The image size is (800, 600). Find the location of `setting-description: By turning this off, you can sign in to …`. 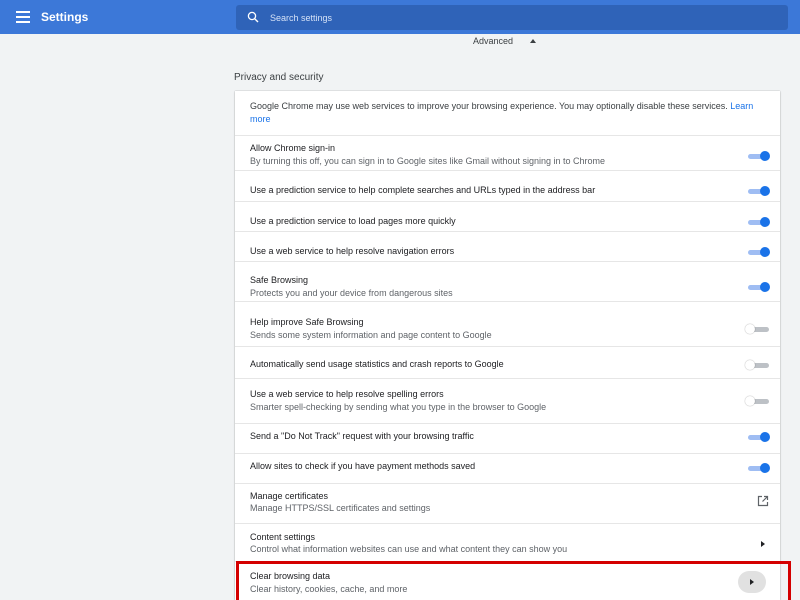

setting-description: By turning this off, you can sign in to … is located at coordinates (428, 161).